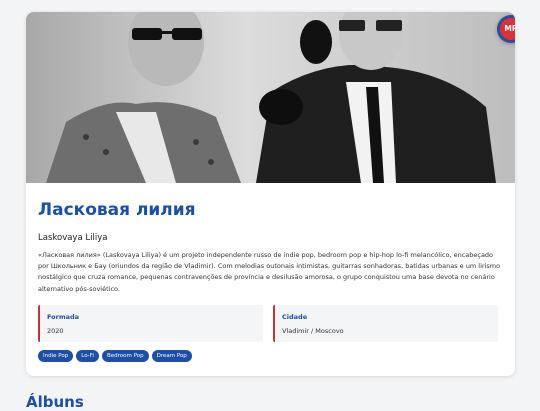 The width and height of the screenshot is (540, 411). What do you see at coordinates (295, 317) in the screenshot?
I see `info-city-label: Cidade` at bounding box center [295, 317].